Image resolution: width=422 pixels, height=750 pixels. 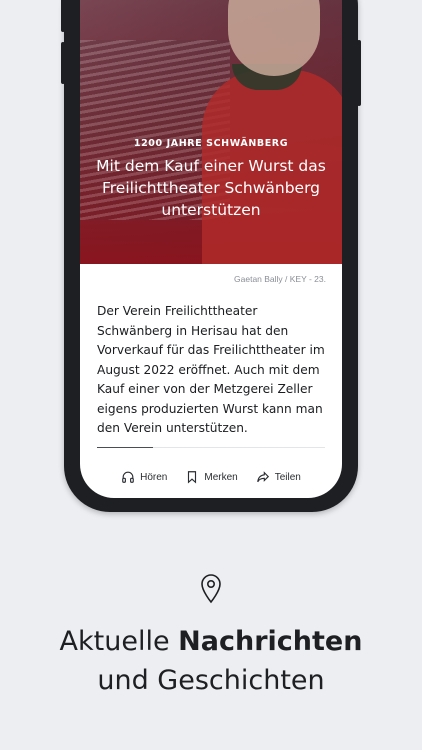 I want to click on listen-label: Hören, so click(x=154, y=477).